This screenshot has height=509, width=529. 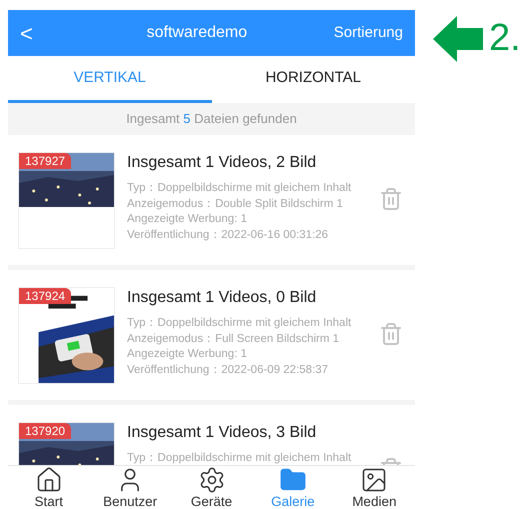 I want to click on image-icon, so click(x=374, y=480).